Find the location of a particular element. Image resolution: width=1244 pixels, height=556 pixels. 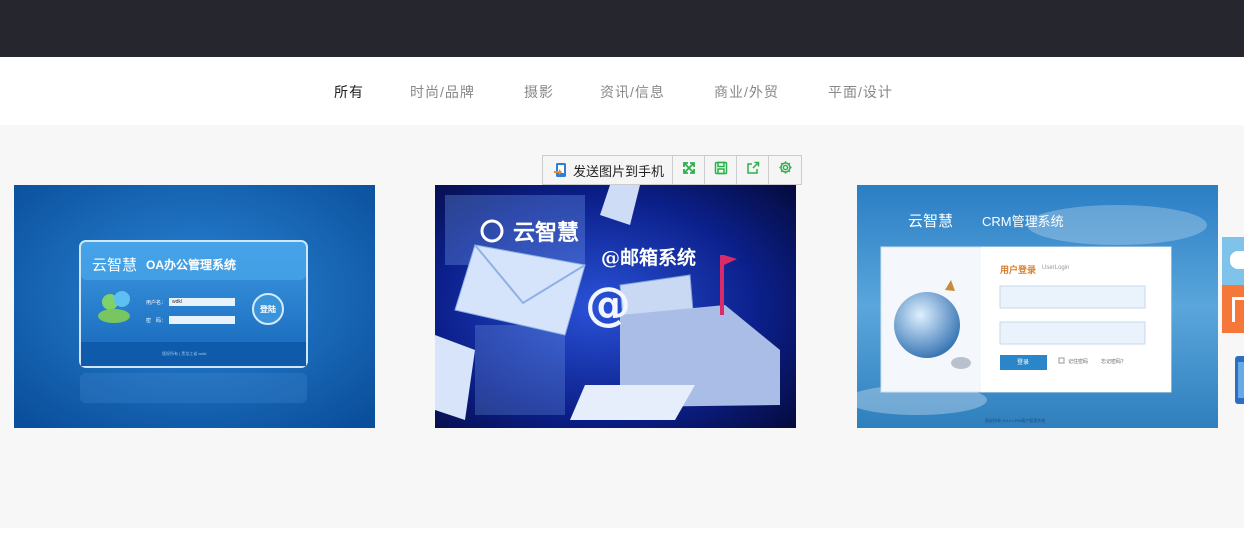

image-settings-button is located at coordinates (785, 170).